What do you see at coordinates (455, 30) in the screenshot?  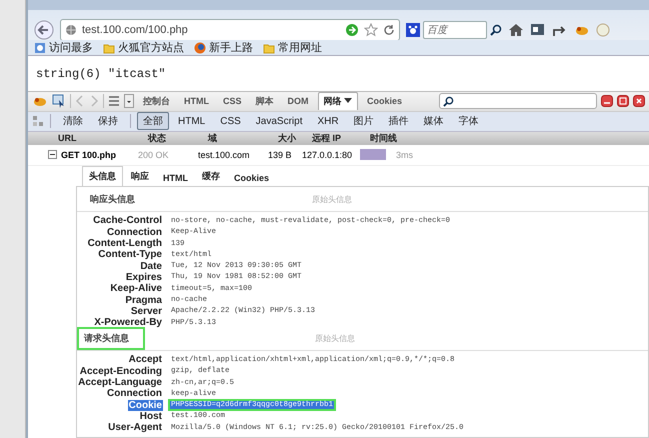 I see `search-field: 百度` at bounding box center [455, 30].